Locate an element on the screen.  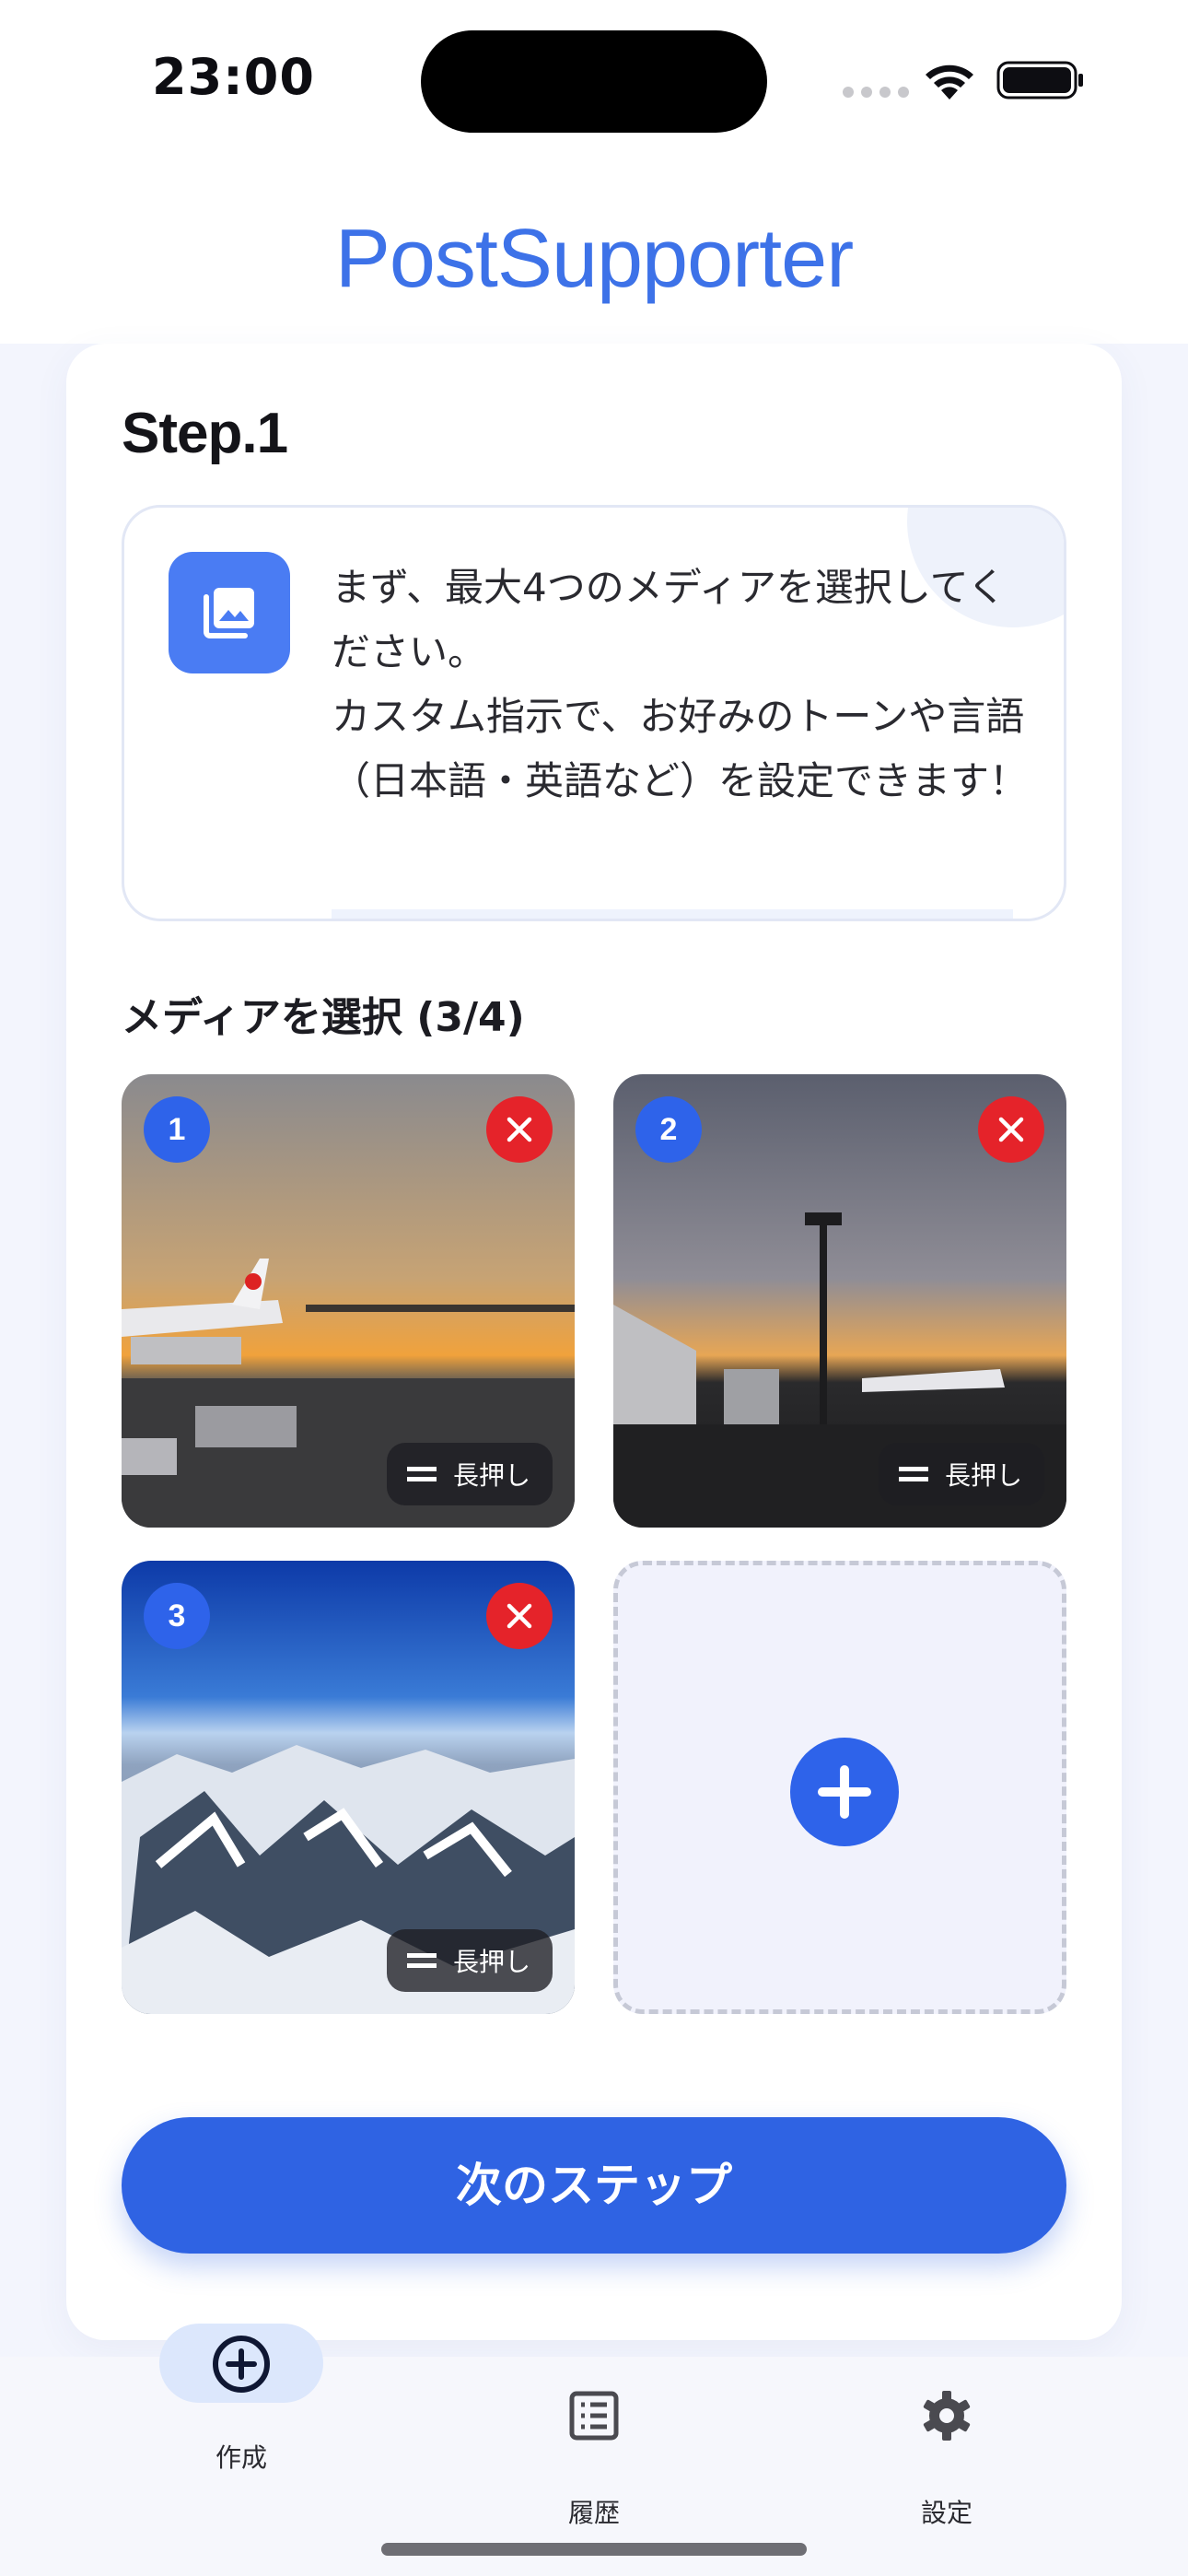
battery-icon is located at coordinates (1039, 80).